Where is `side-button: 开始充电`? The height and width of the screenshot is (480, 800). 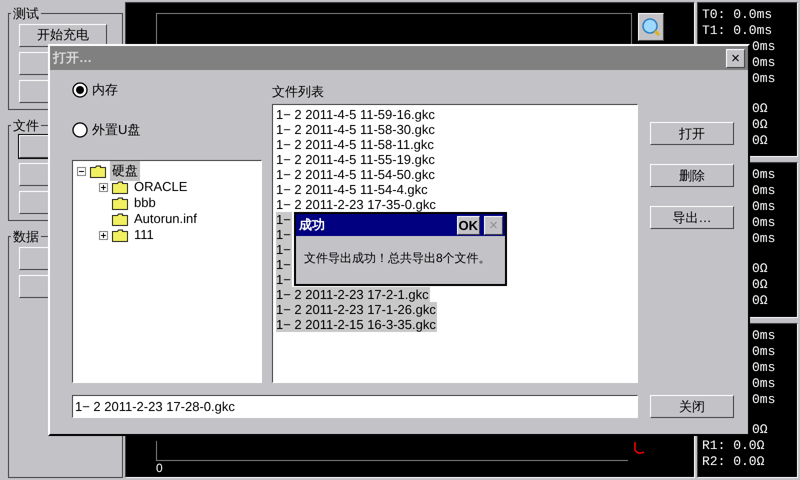
side-button: 开始充电 is located at coordinates (63, 35).